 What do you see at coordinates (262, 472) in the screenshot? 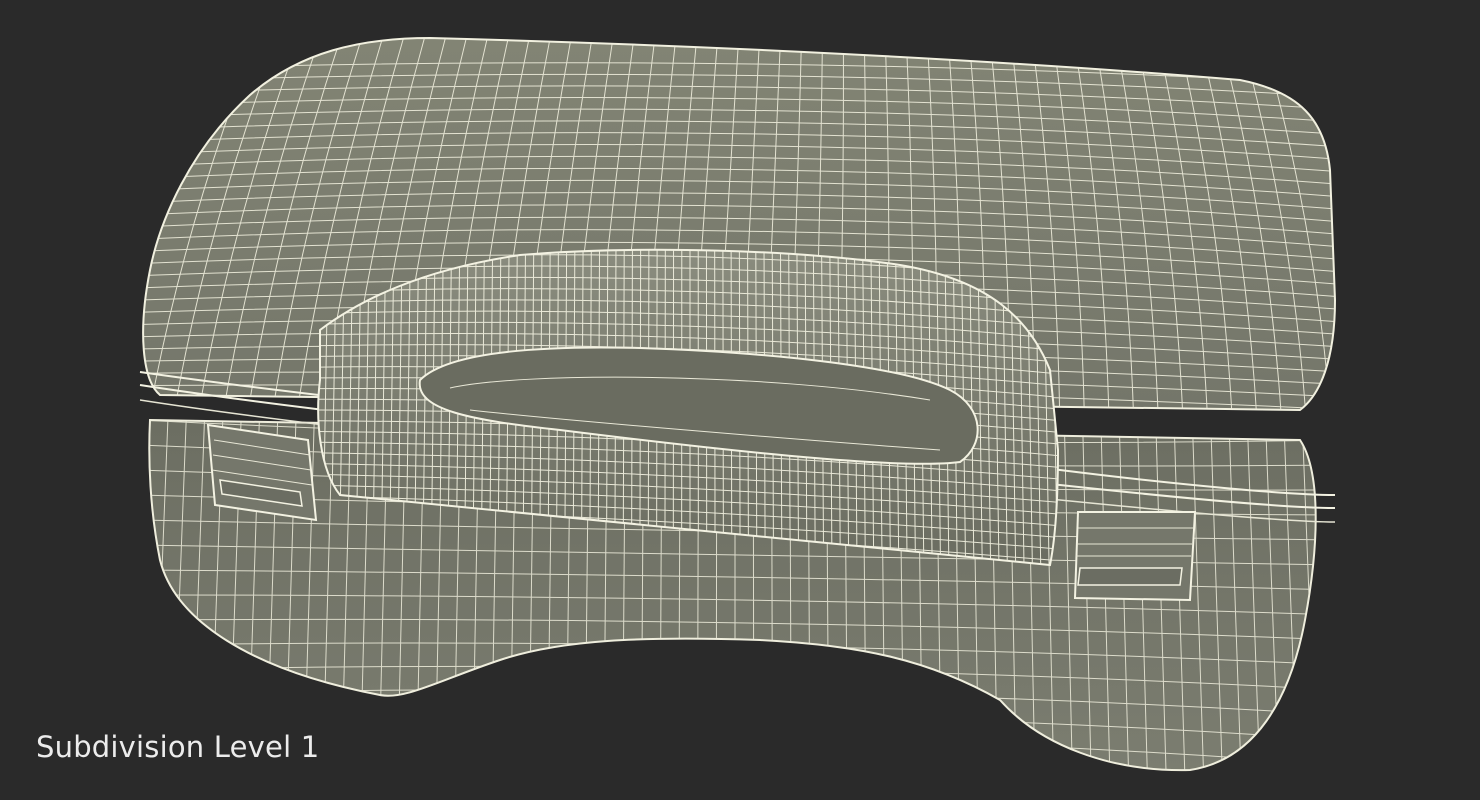
I see `latch-left` at bounding box center [262, 472].